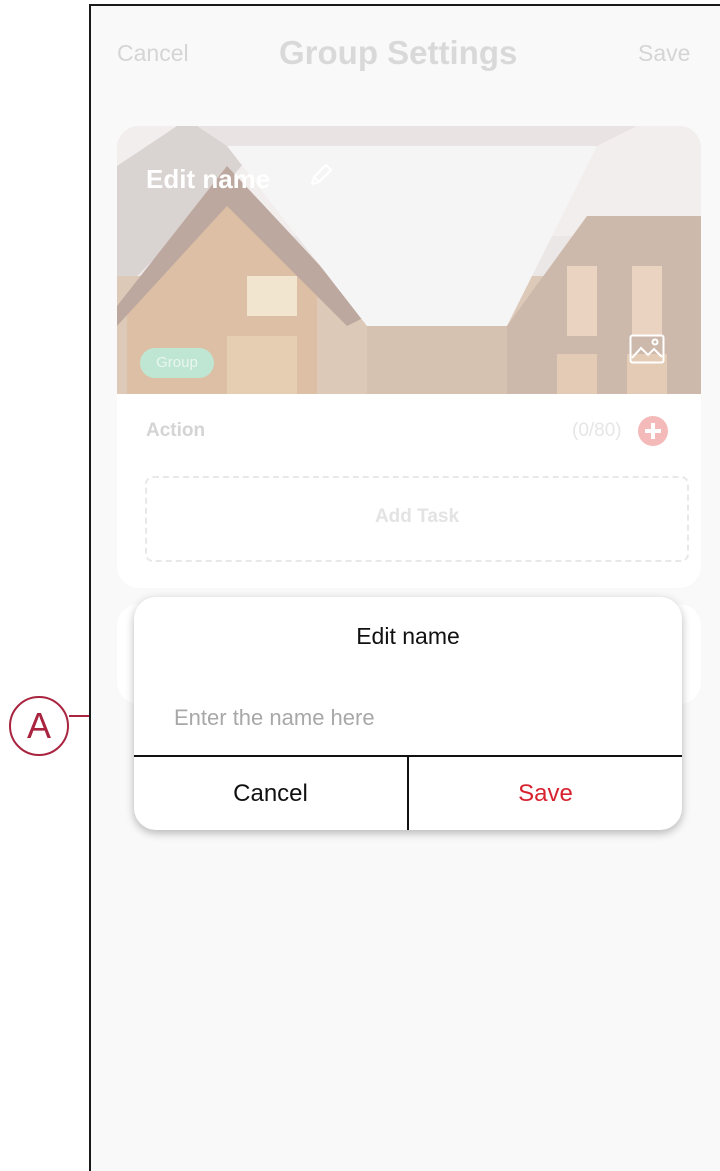  I want to click on callout-a-marker: A, so click(39, 726).